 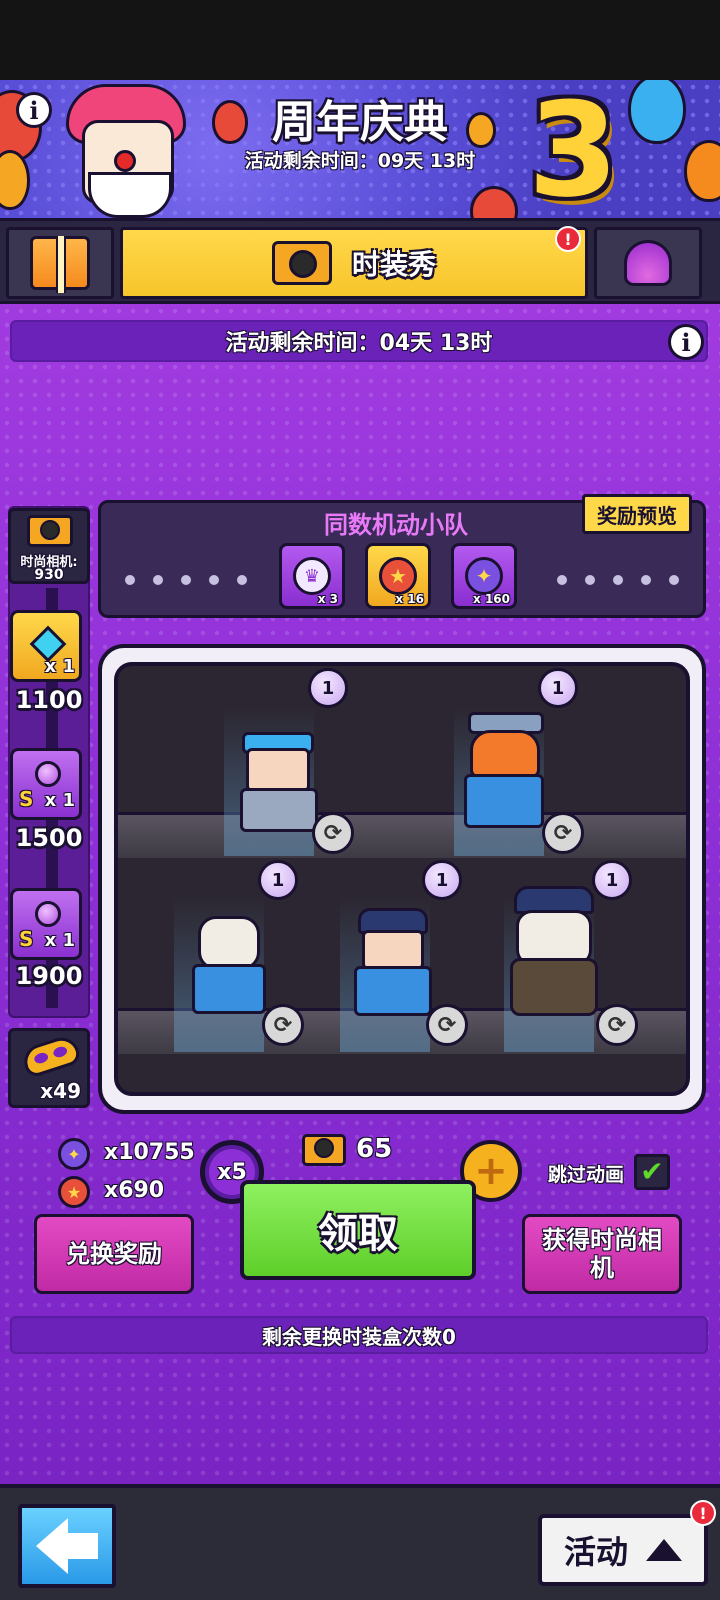 I want to click on reward-slot: ✦ x 160, so click(x=484, y=576).